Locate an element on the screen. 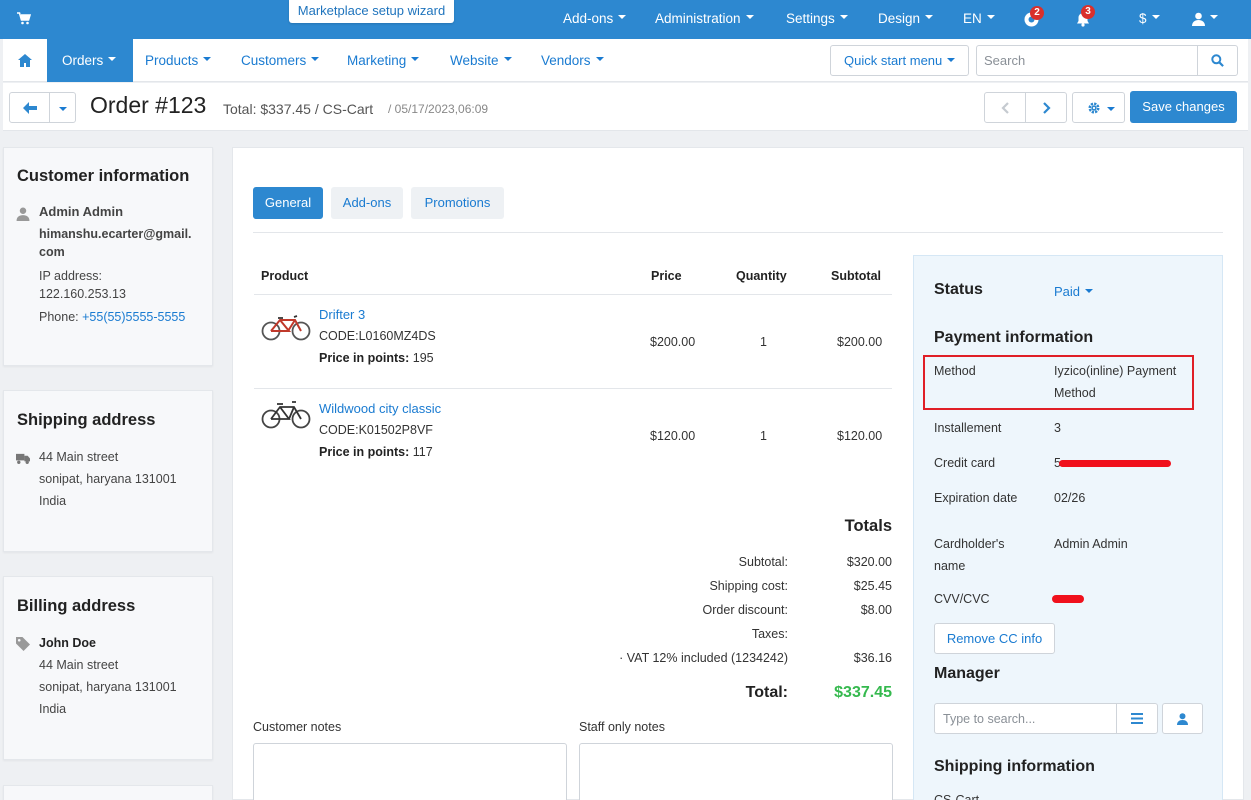 This screenshot has width=1251, height=800. home-icon is located at coordinates (25, 60).